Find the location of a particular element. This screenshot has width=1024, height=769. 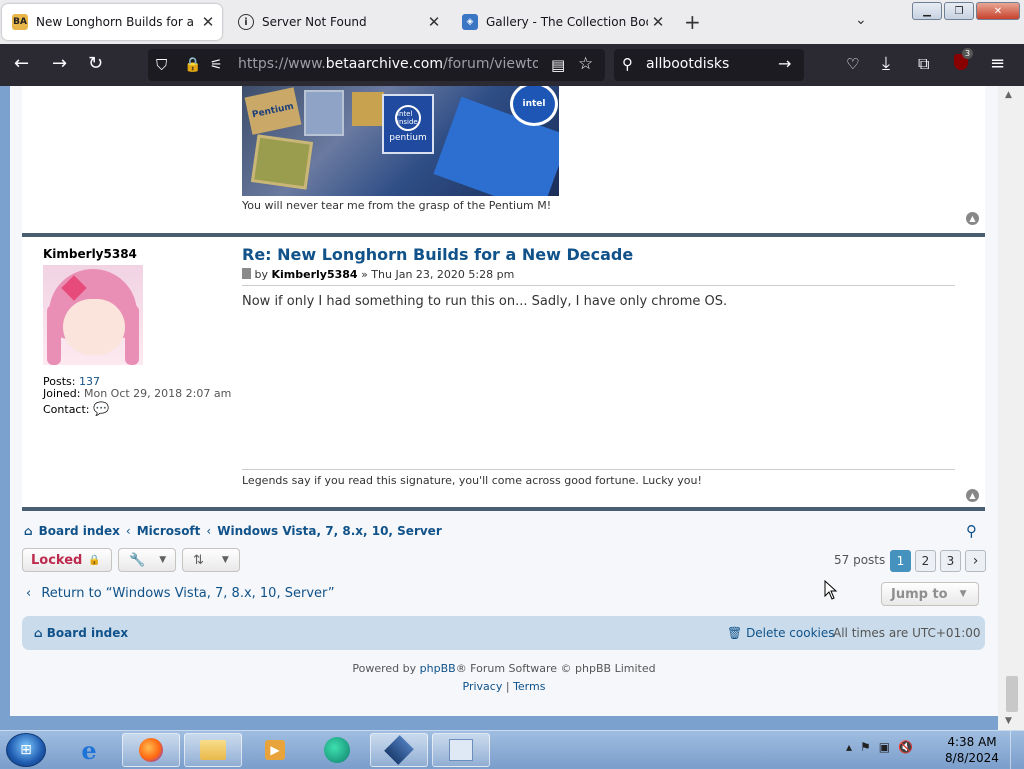

clock-time: 4:38 AM is located at coordinates (972, 742).